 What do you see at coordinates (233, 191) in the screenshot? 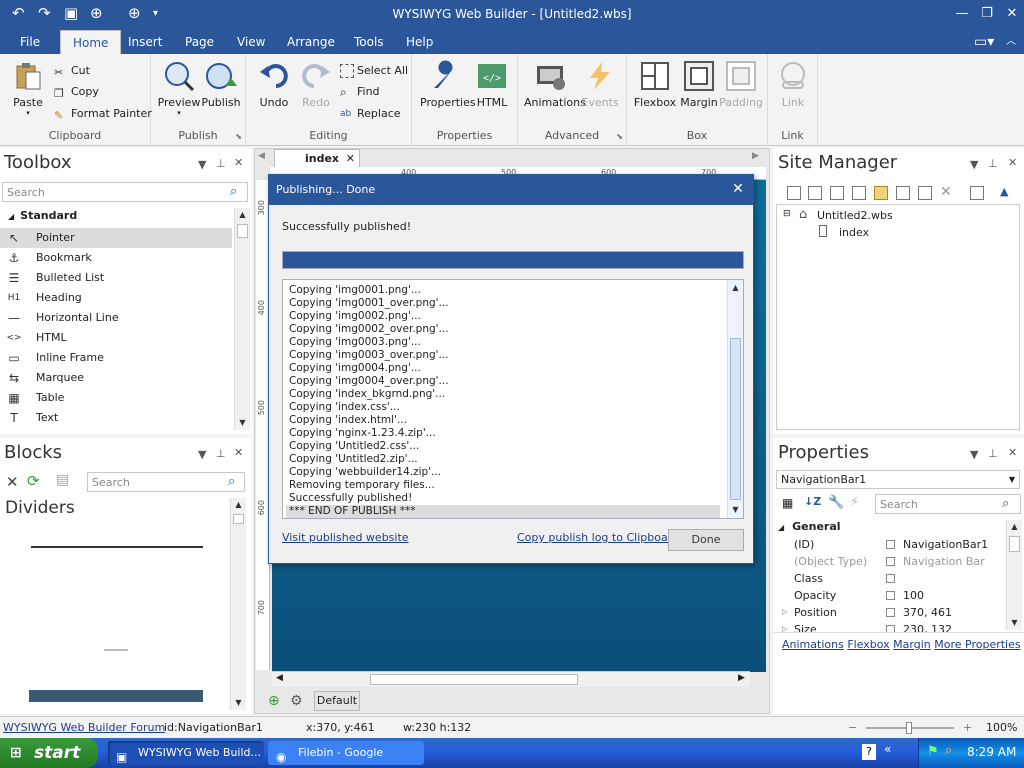
I see `search-icon: ⌕` at bounding box center [233, 191].